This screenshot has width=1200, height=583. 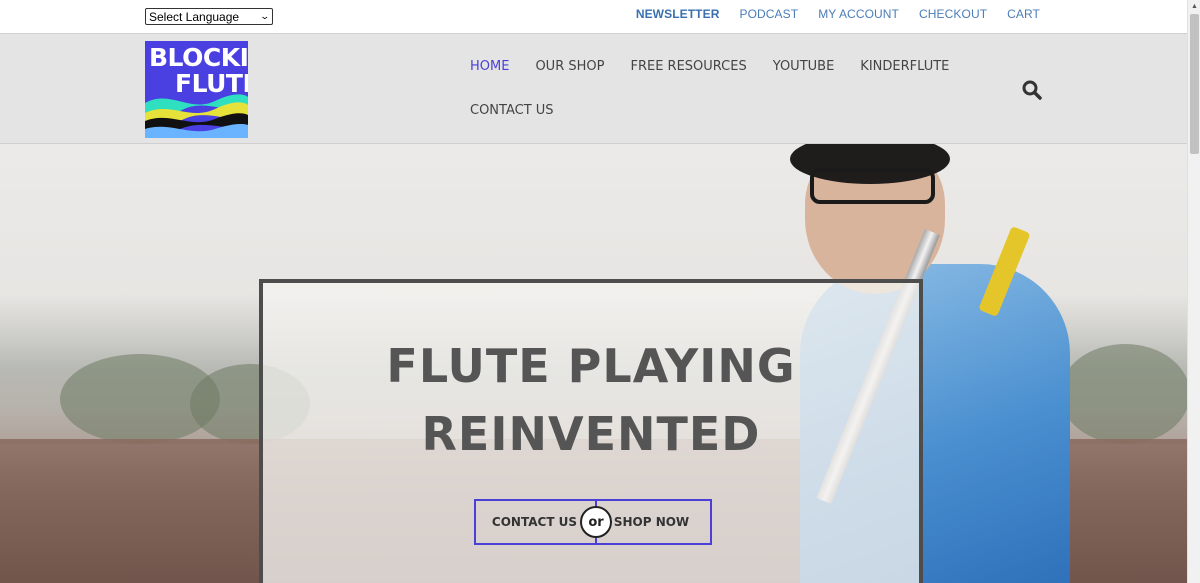 What do you see at coordinates (1194, 6) in the screenshot?
I see `scroll-up-arrow-icon: ▲` at bounding box center [1194, 6].